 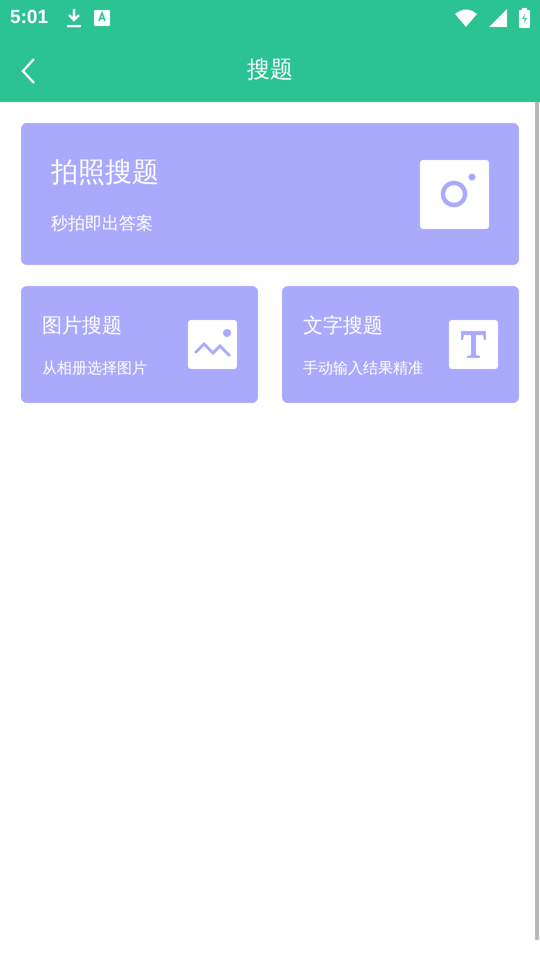 What do you see at coordinates (524, 18) in the screenshot?
I see `battery-icon` at bounding box center [524, 18].